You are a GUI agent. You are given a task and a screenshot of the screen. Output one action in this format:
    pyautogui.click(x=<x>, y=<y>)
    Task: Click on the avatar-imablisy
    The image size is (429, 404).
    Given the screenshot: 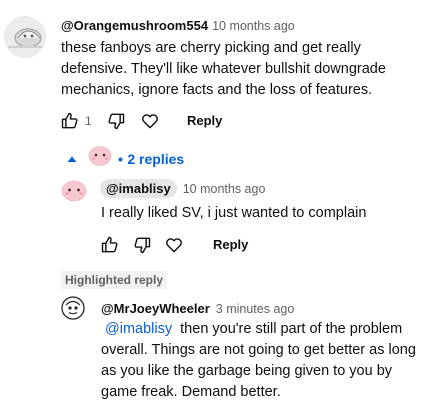 What is the action you would take?
    pyautogui.click(x=74, y=190)
    